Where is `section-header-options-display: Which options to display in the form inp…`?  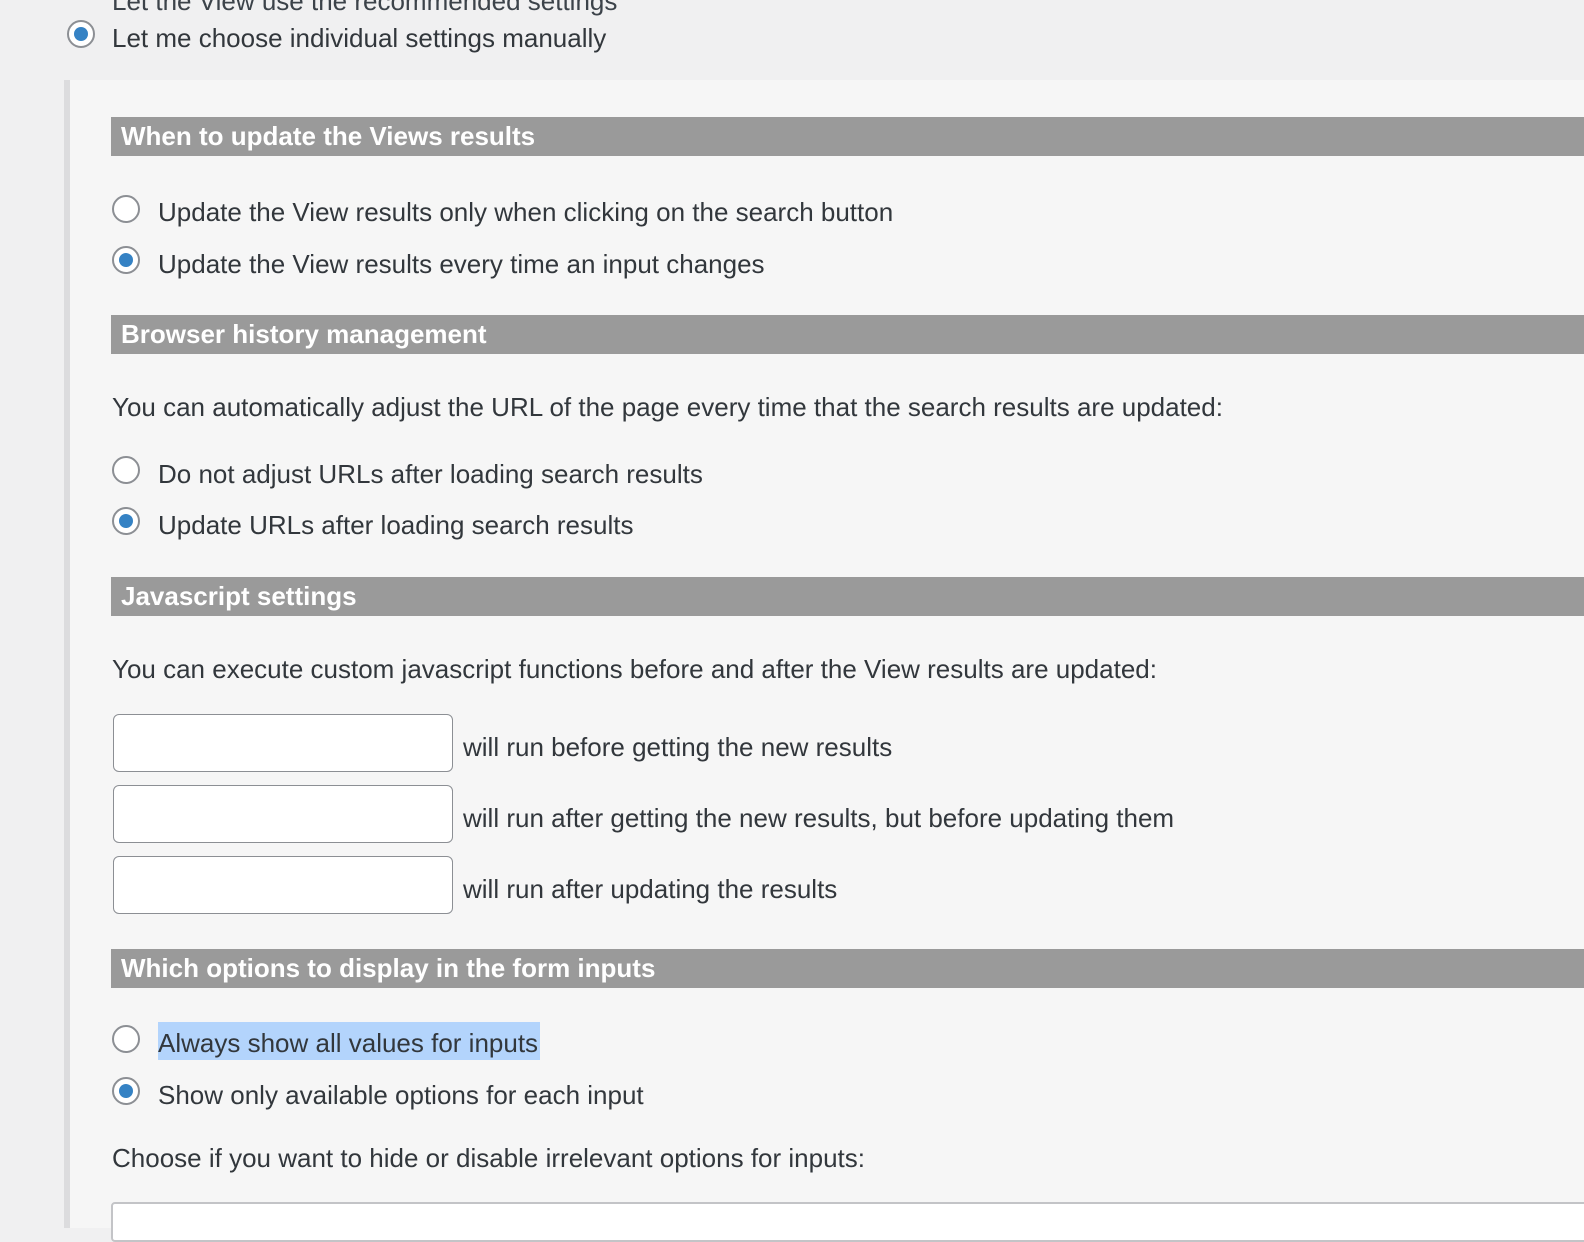
section-header-options-display: Which options to display in the form inp… is located at coordinates (847, 968).